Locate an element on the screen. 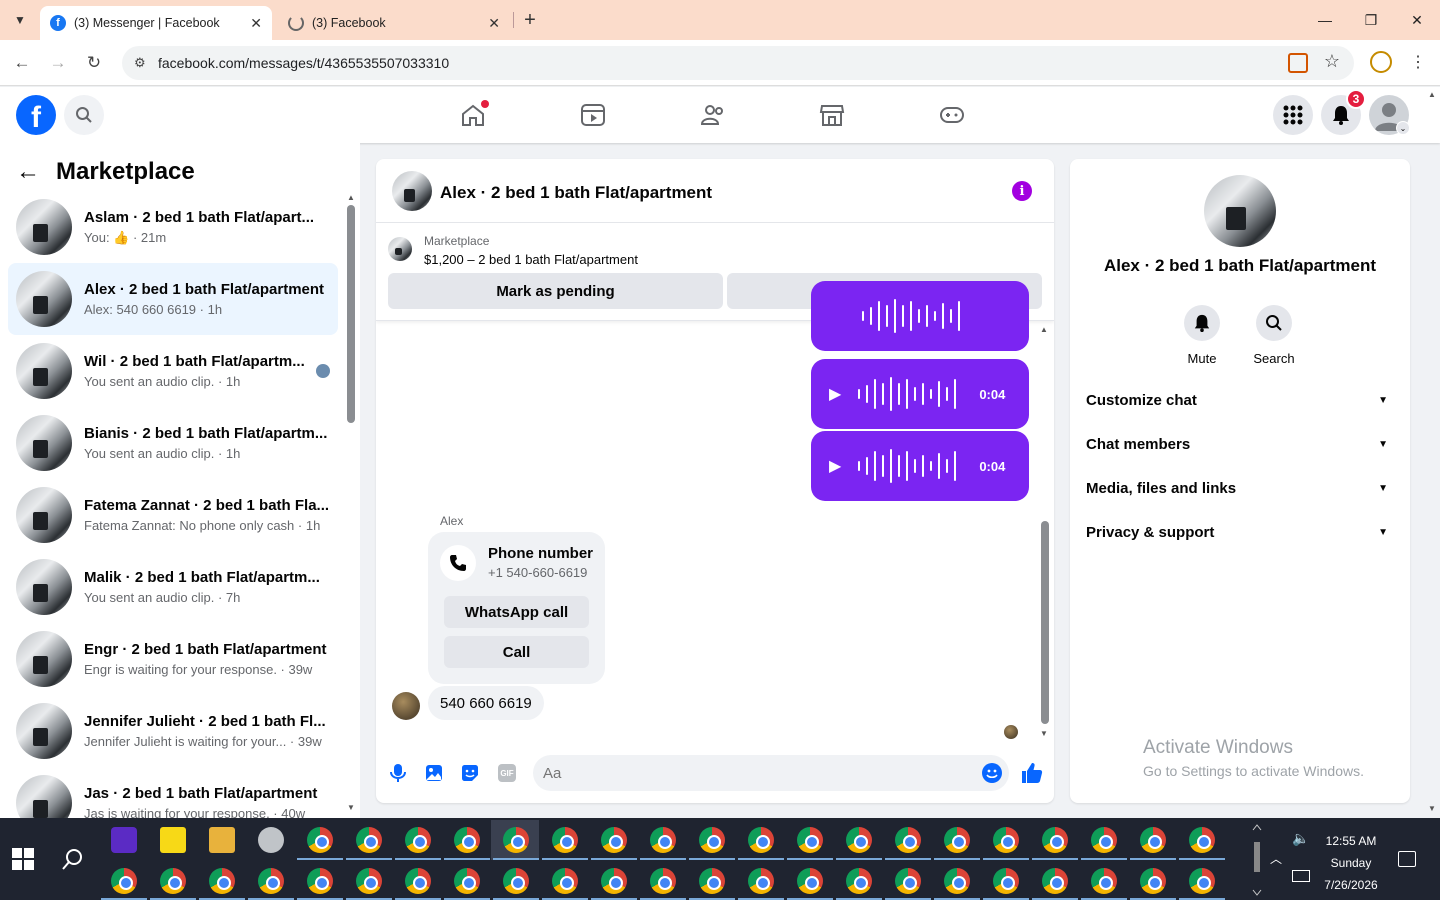 This screenshot has height=900, width=1440. scroll-up-arrow-icon: ▲ is located at coordinates (351, 197).